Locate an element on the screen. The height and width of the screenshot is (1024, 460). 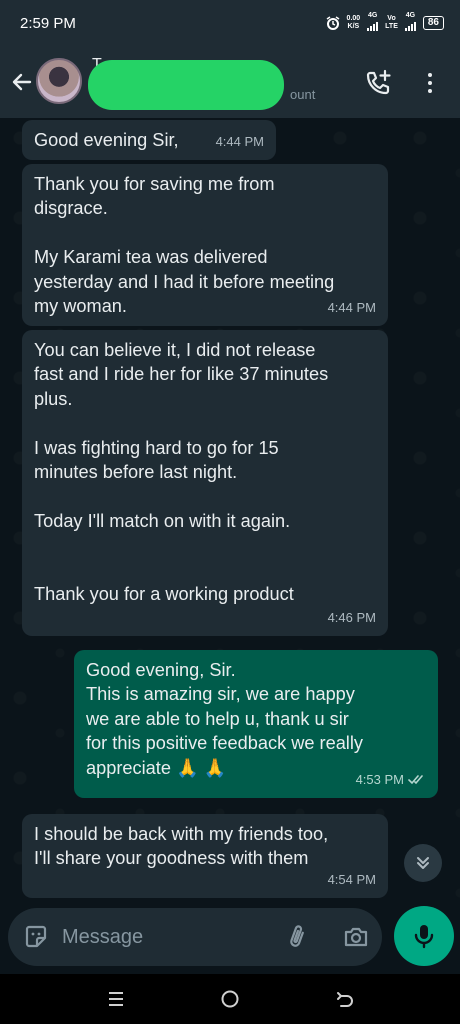
alarm-icon is located at coordinates (332, 23).